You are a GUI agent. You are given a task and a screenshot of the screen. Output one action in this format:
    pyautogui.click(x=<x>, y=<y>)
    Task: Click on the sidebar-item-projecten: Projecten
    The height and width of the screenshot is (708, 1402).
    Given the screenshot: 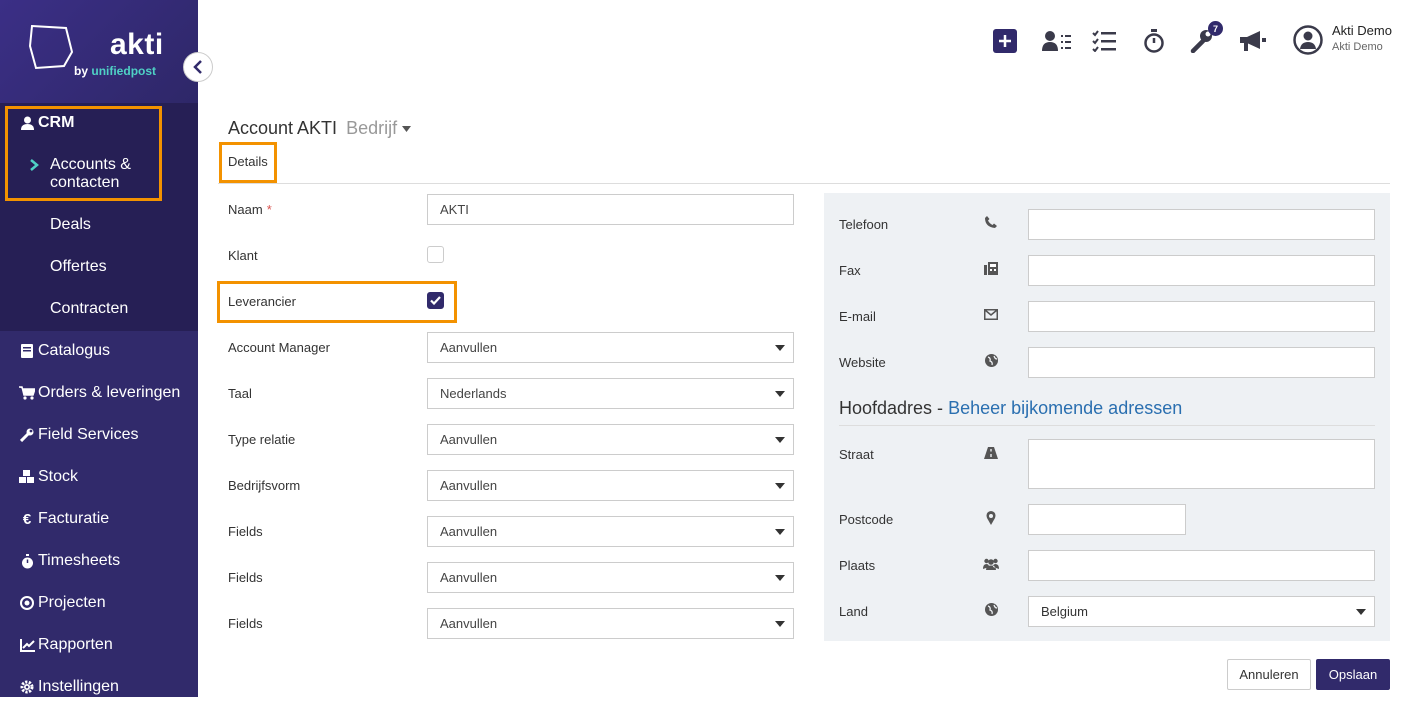 What is the action you would take?
    pyautogui.click(x=99, y=603)
    